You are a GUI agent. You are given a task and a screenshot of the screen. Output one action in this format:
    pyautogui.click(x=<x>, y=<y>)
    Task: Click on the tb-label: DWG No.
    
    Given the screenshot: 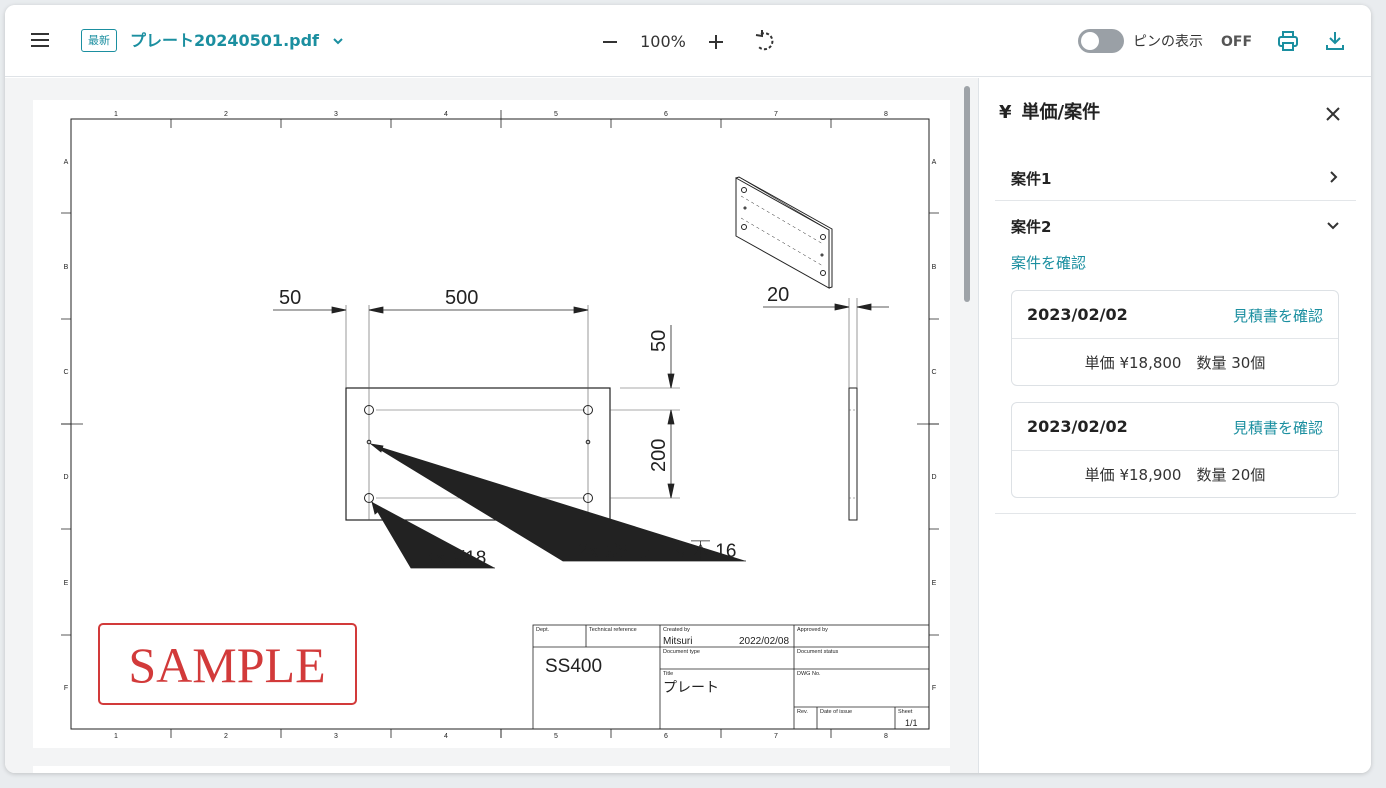 What is the action you would take?
    pyautogui.click(x=809, y=674)
    